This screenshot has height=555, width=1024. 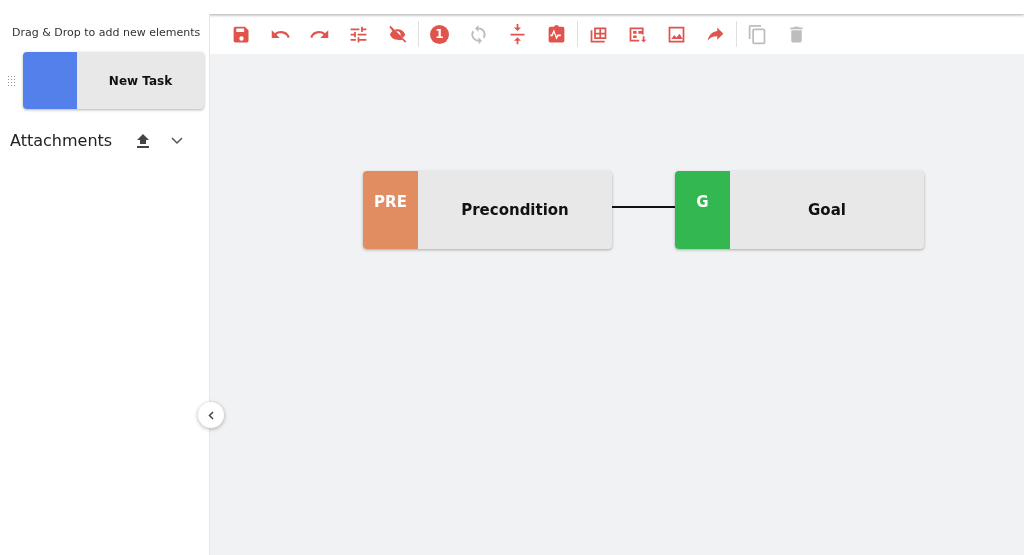 What do you see at coordinates (515, 210) in the screenshot?
I see `node-label: Precondition` at bounding box center [515, 210].